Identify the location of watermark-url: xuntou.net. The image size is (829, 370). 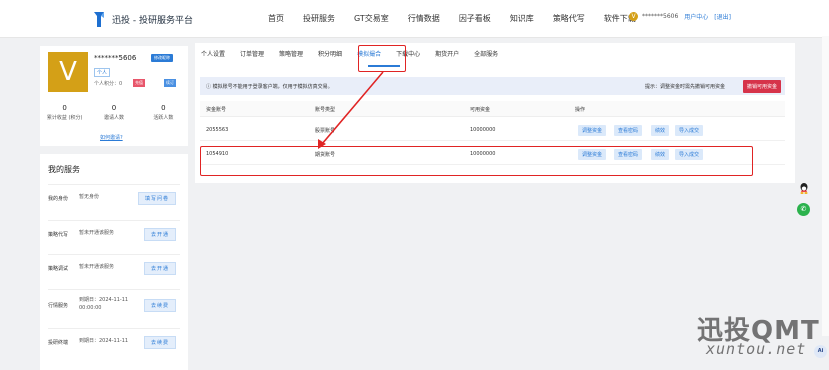
(756, 349).